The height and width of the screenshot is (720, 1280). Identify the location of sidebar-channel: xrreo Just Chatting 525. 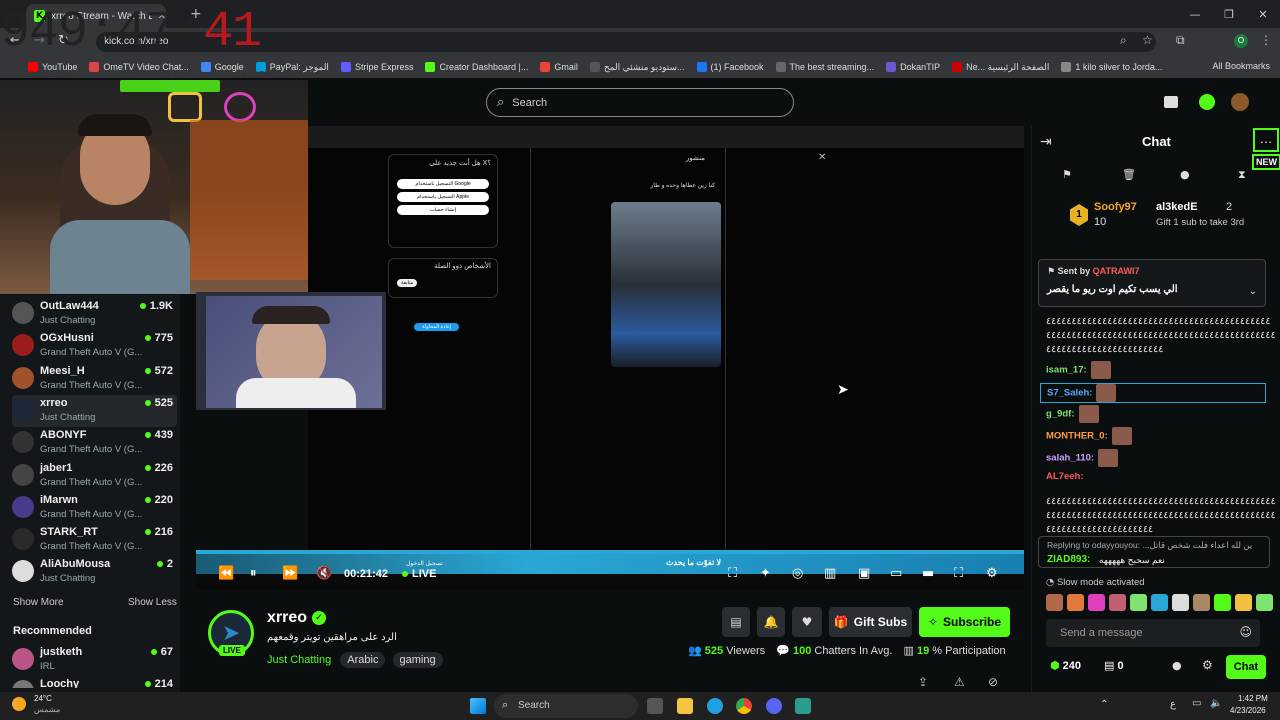
(94, 410).